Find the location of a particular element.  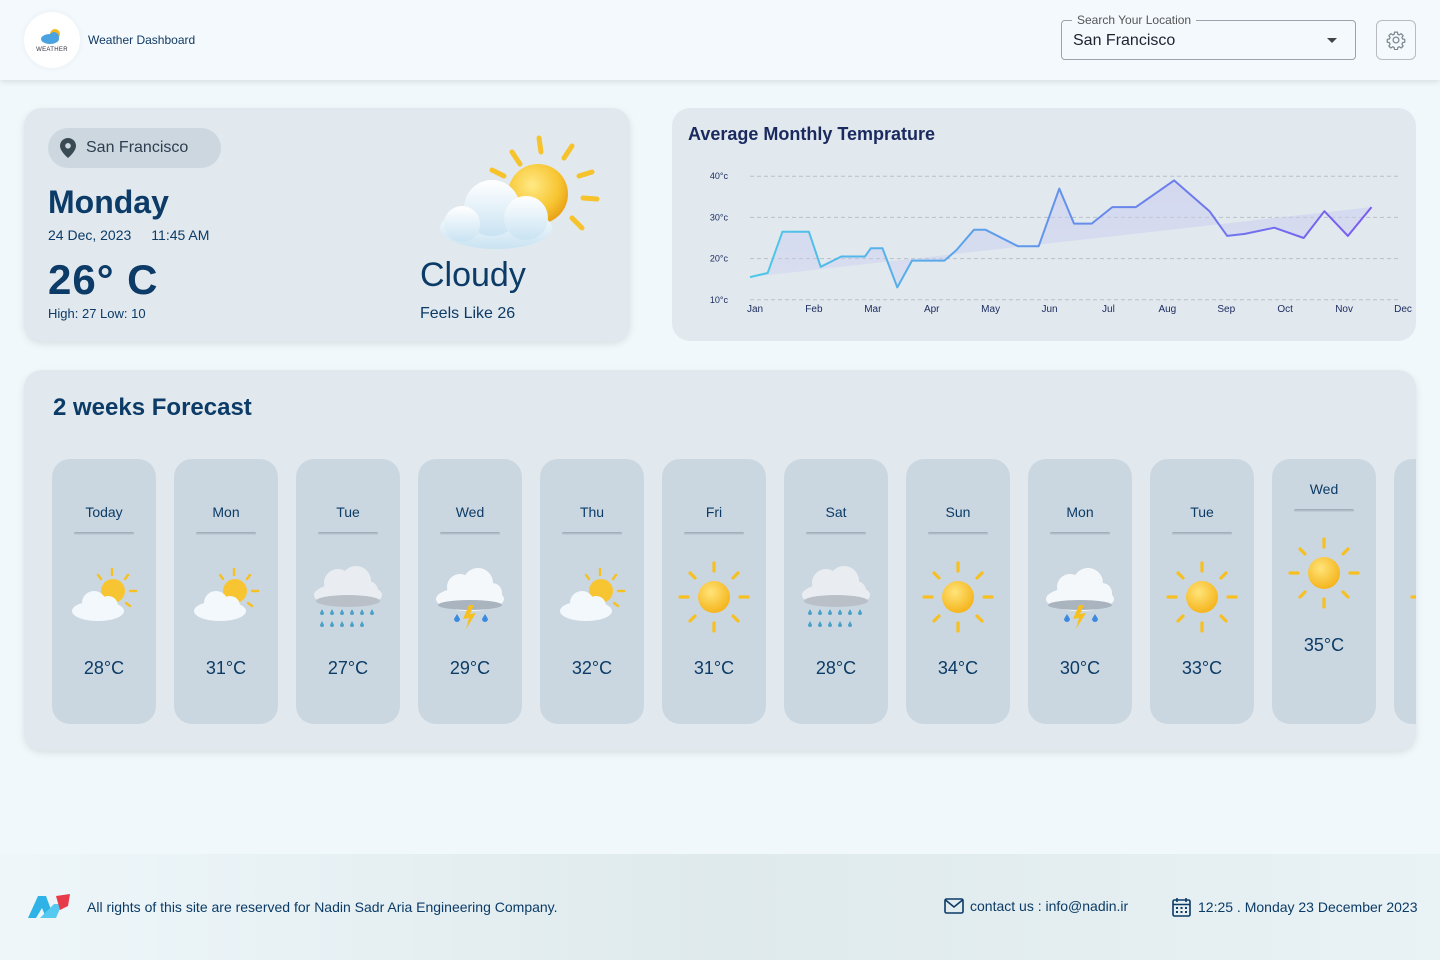

mail-icon is located at coordinates (954, 906).